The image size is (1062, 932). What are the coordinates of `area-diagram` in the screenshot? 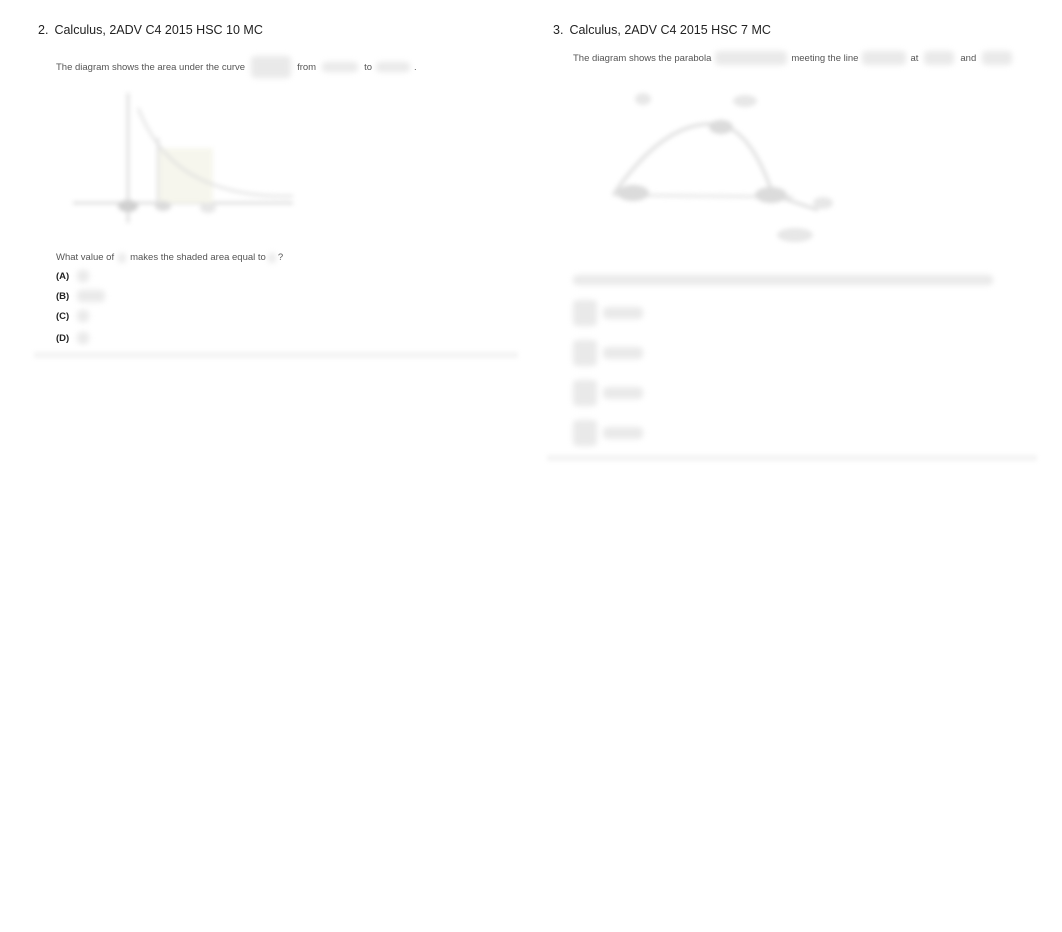 It's located at (183, 158).